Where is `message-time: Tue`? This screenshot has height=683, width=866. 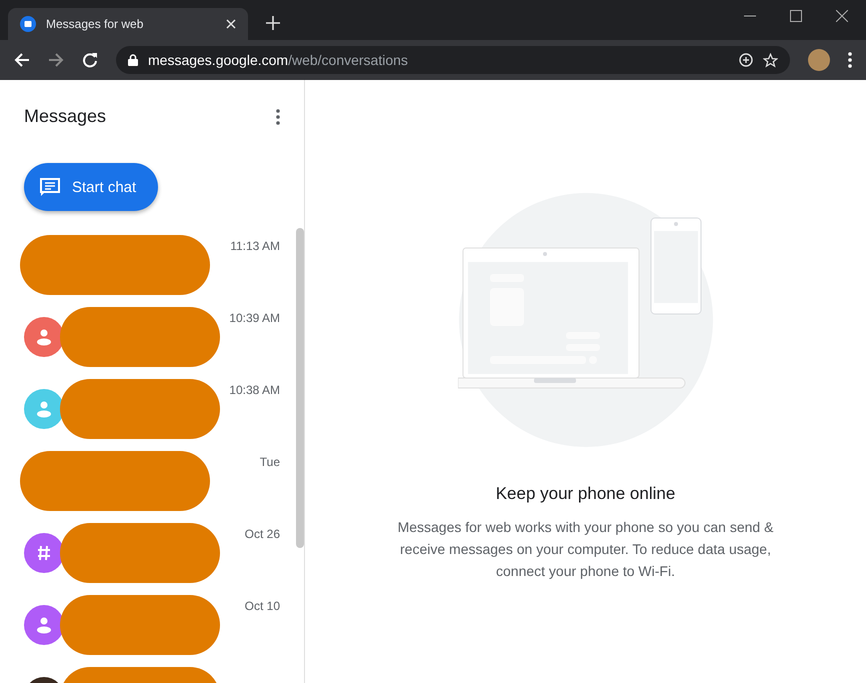 message-time: Tue is located at coordinates (270, 462).